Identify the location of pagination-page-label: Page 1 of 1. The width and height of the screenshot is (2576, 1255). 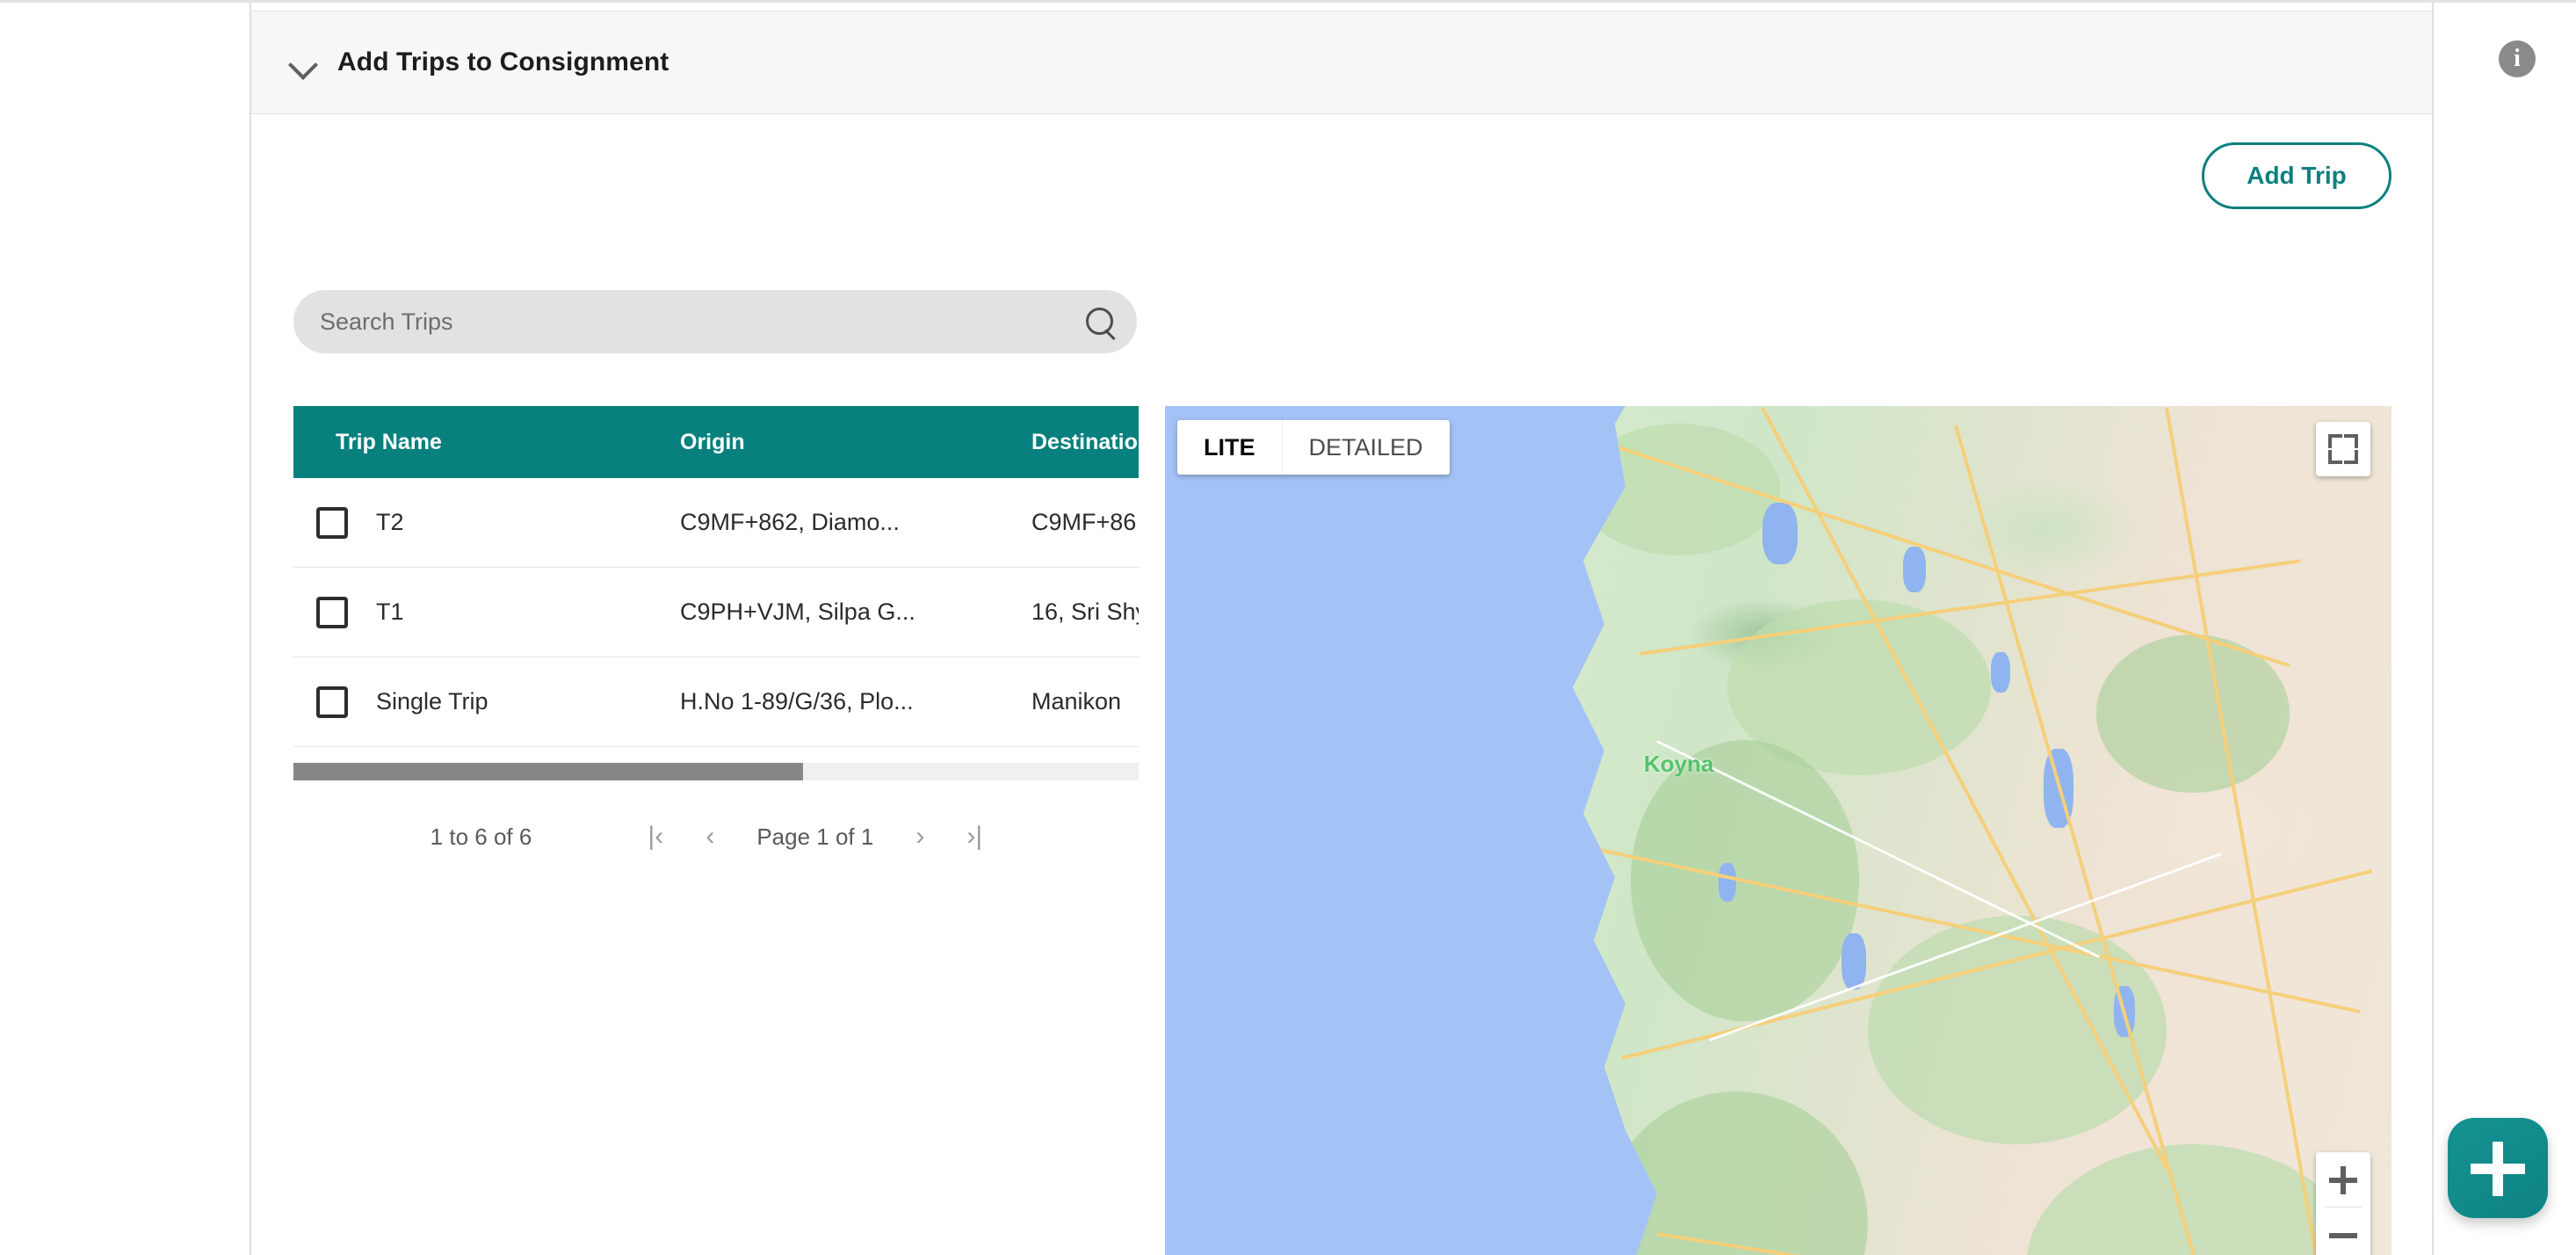
(815, 837).